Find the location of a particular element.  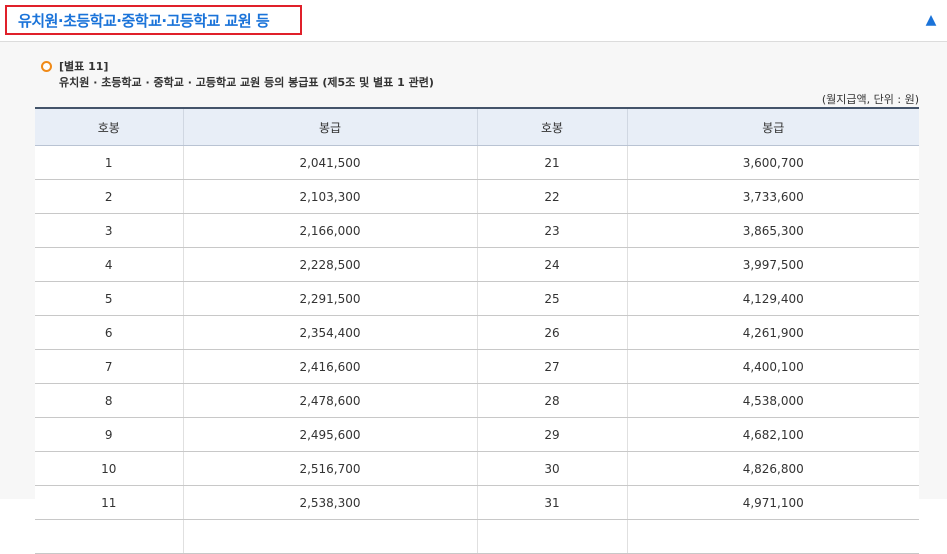

cell-grade: 26 is located at coordinates (551, 332).